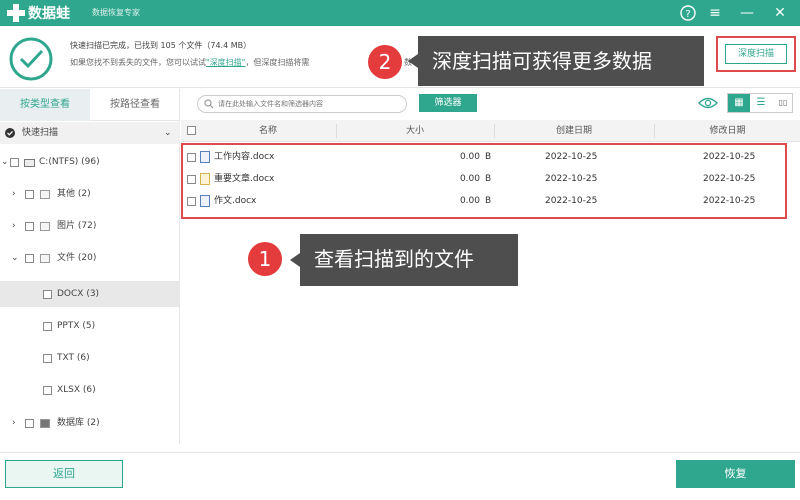 This screenshot has height=500, width=800. What do you see at coordinates (268, 131) in the screenshot?
I see `column-name: 名称` at bounding box center [268, 131].